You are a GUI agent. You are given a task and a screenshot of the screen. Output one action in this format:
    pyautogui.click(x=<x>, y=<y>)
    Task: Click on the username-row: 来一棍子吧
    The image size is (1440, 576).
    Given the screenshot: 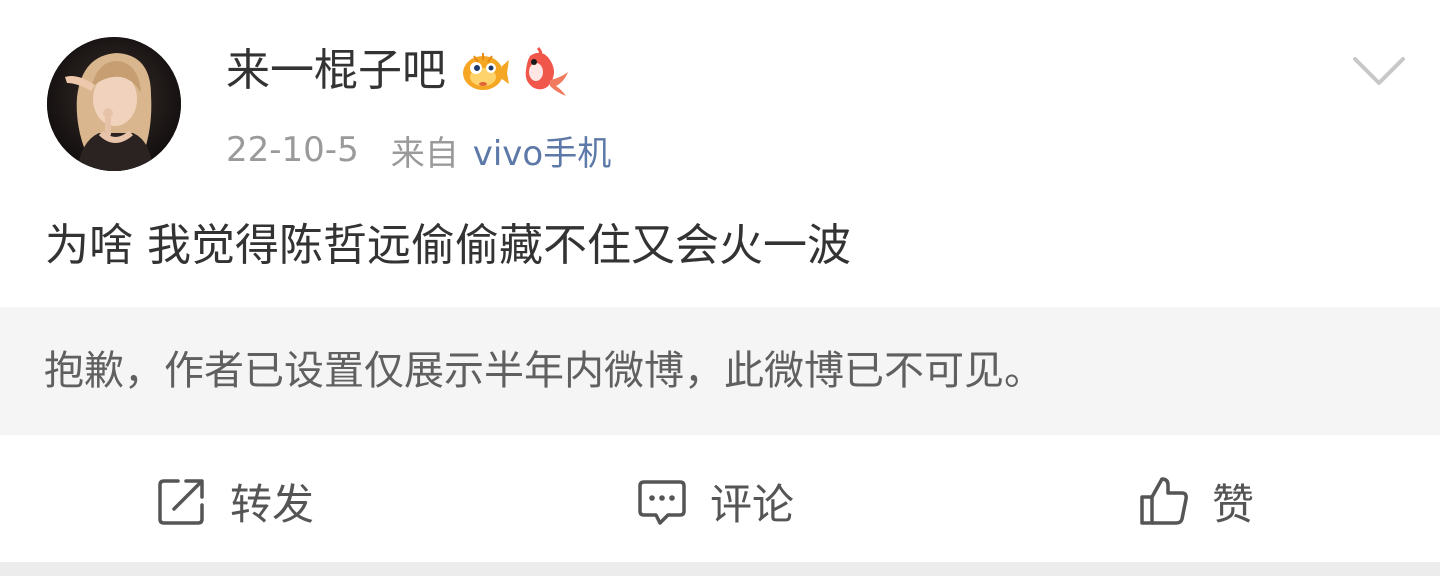 What is the action you would take?
    pyautogui.click(x=398, y=71)
    